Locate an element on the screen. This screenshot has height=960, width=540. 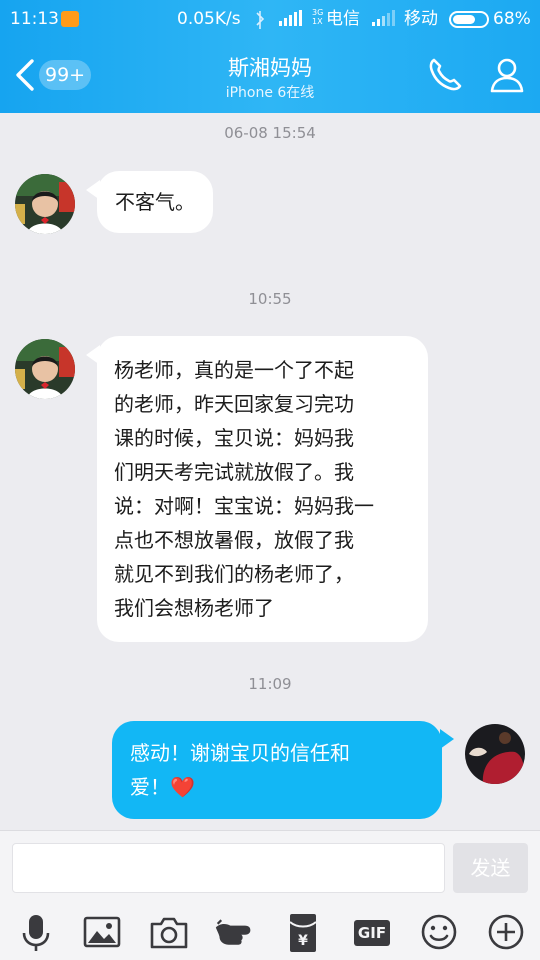
timestamp: 11:09 is located at coordinates (270, 684).